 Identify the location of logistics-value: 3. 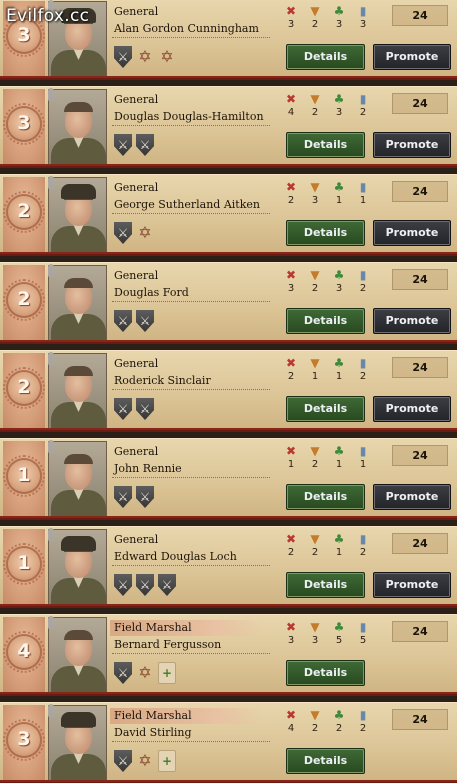
(363, 24).